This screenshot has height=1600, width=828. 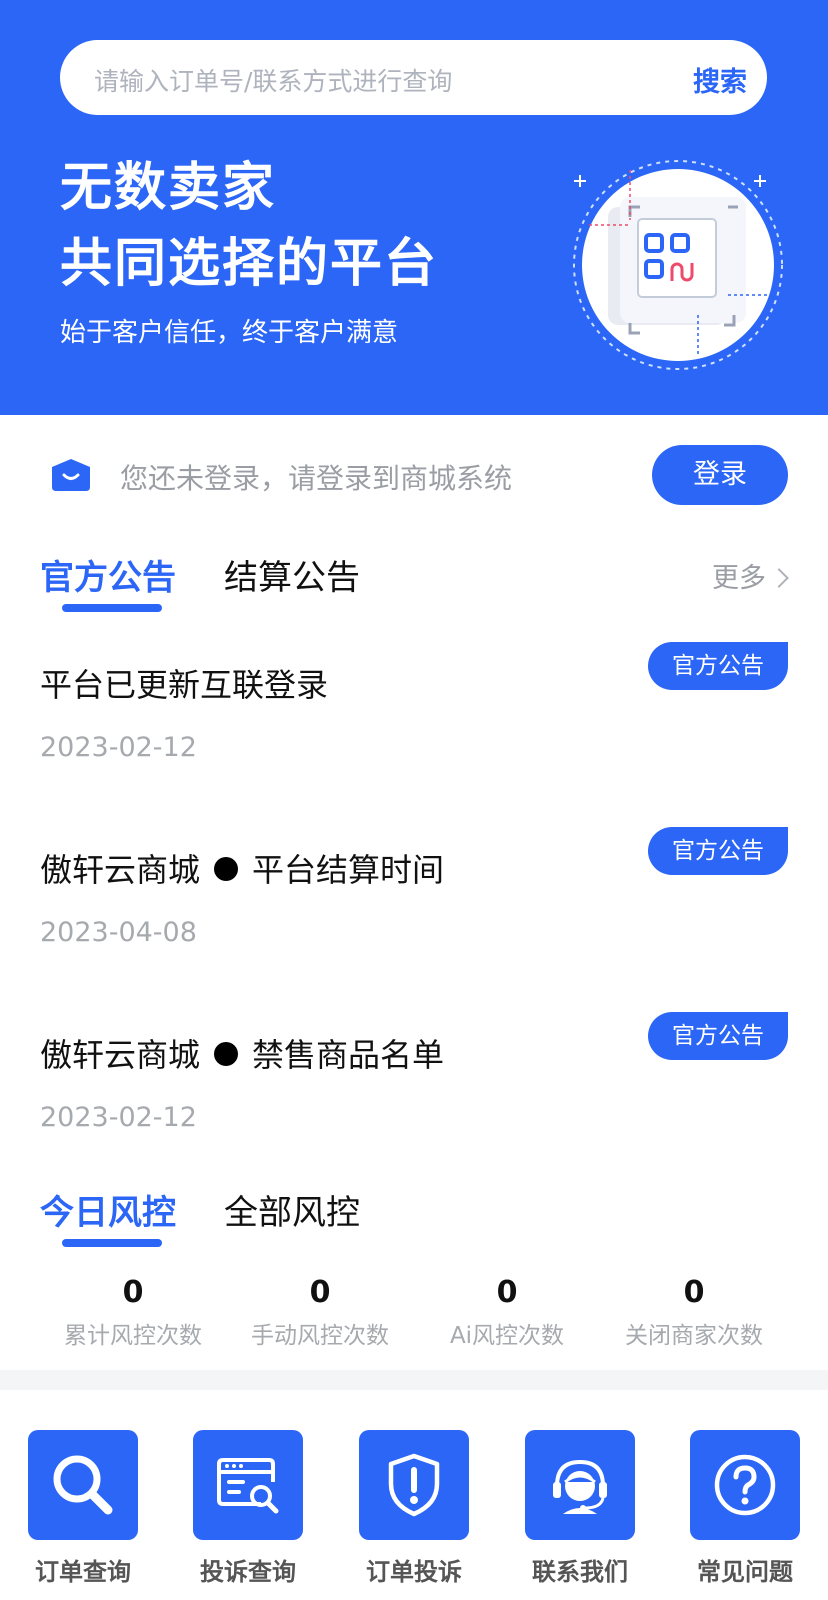 What do you see at coordinates (580, 1572) in the screenshot?
I see `nav-label: 联系我们` at bounding box center [580, 1572].